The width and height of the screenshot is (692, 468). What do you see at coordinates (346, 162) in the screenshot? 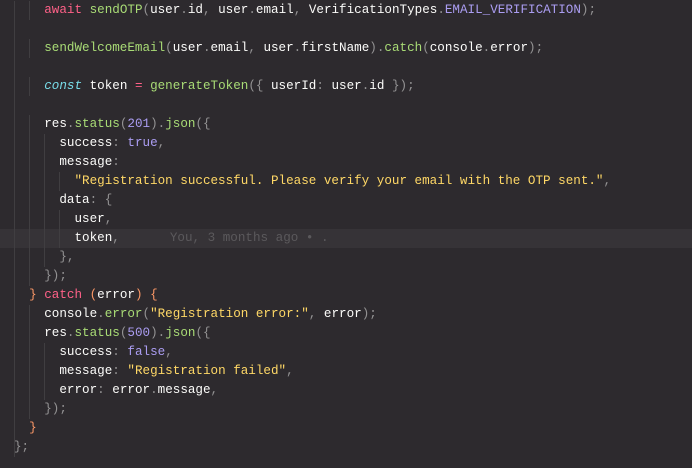
I see `code-line: message:` at bounding box center [346, 162].